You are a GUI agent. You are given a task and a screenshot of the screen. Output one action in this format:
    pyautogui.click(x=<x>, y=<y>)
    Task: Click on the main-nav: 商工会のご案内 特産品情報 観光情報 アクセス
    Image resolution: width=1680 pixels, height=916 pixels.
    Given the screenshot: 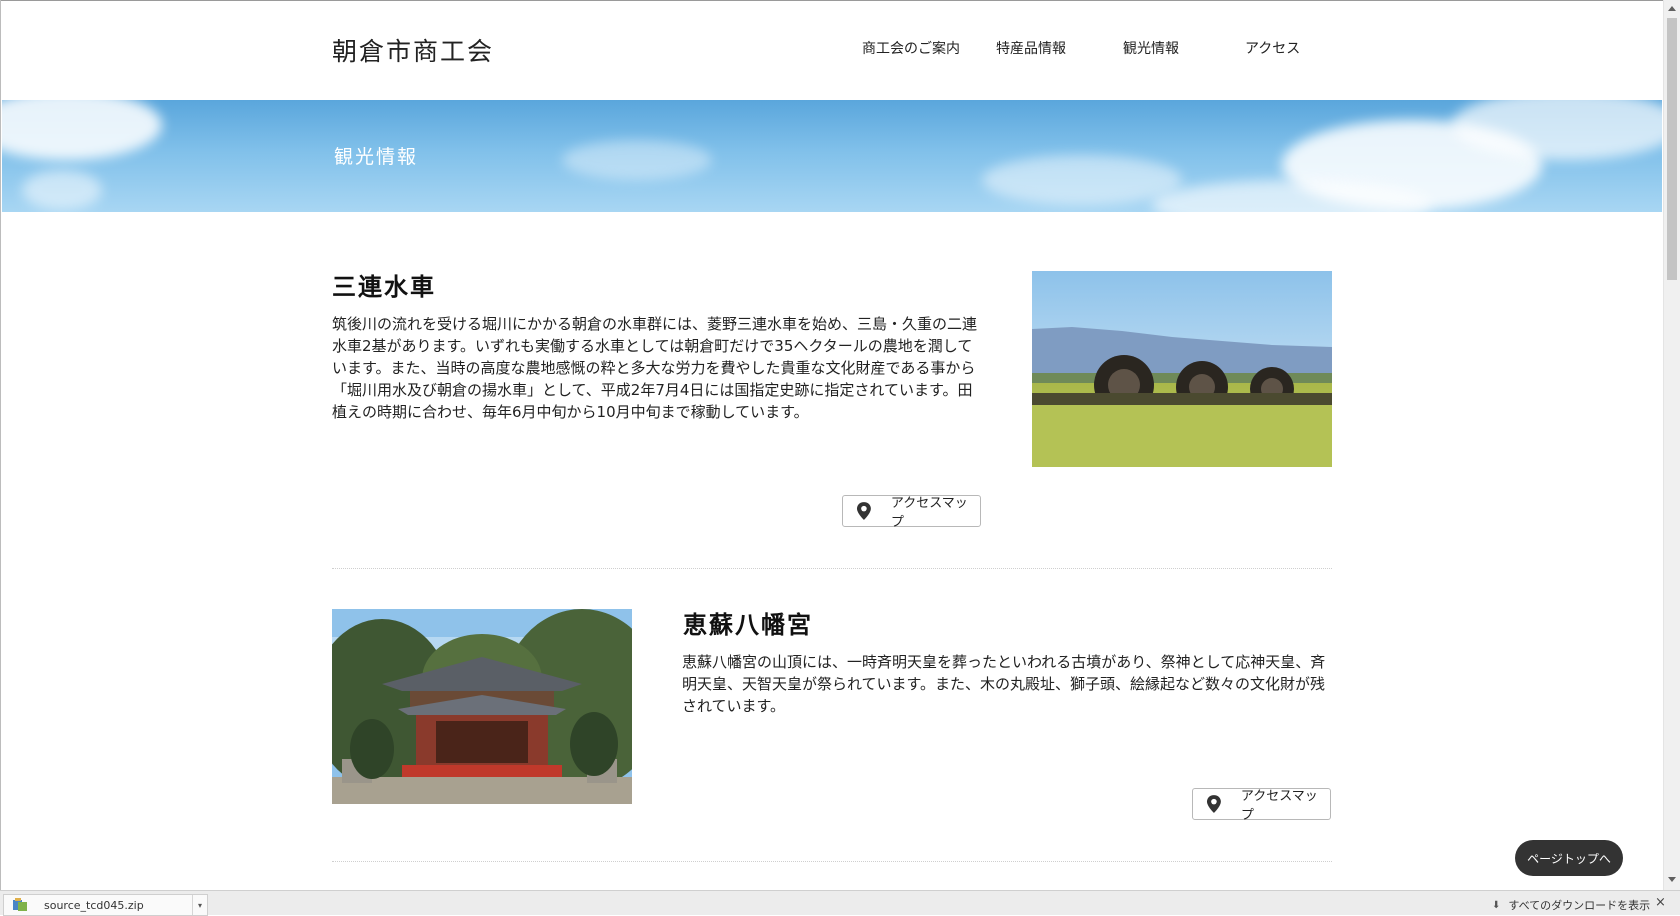 What is the action you would take?
    pyautogui.click(x=840, y=48)
    